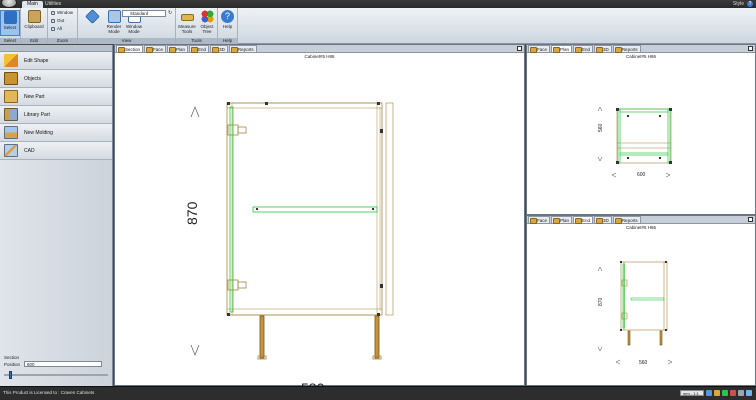  Describe the element at coordinates (53, 13) in the screenshot. I see `zoom-window-icon` at that location.